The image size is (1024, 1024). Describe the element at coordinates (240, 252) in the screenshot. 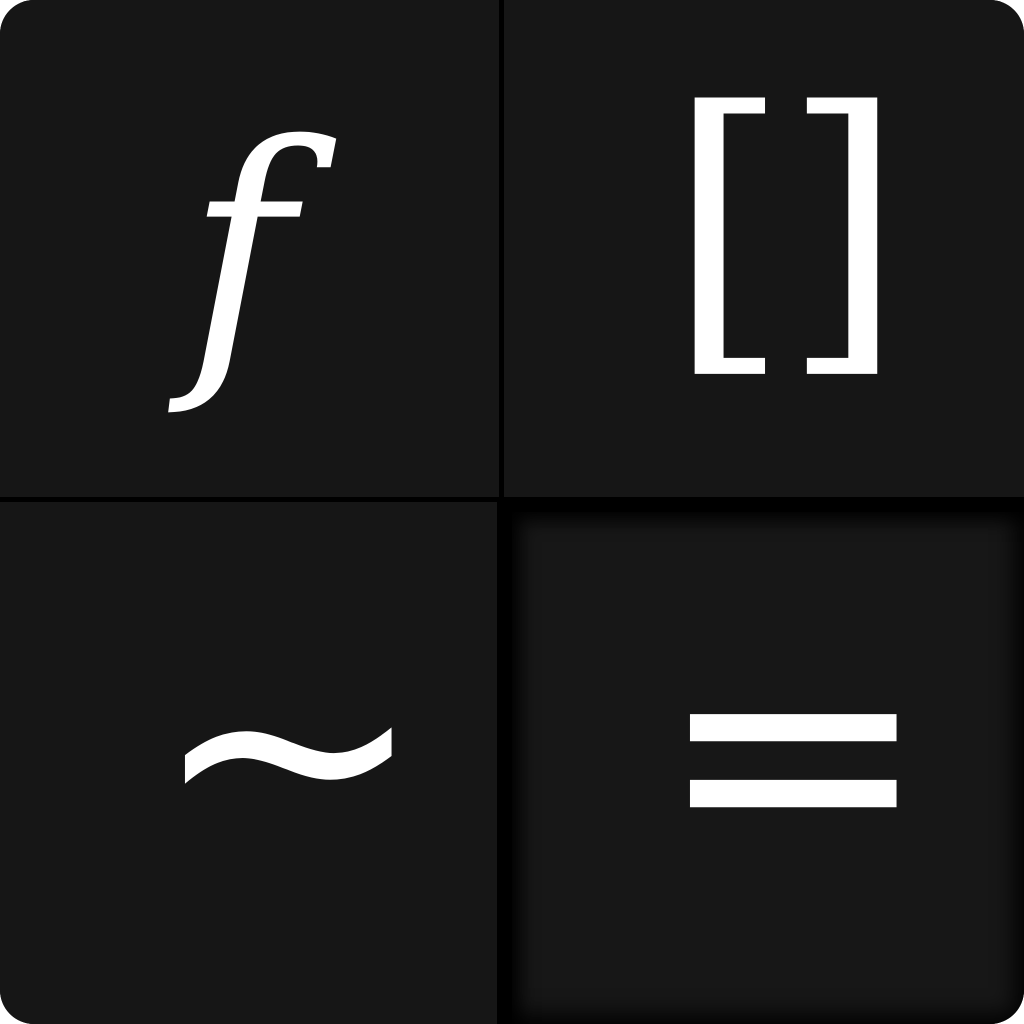

I see `function-icon: f` at that location.